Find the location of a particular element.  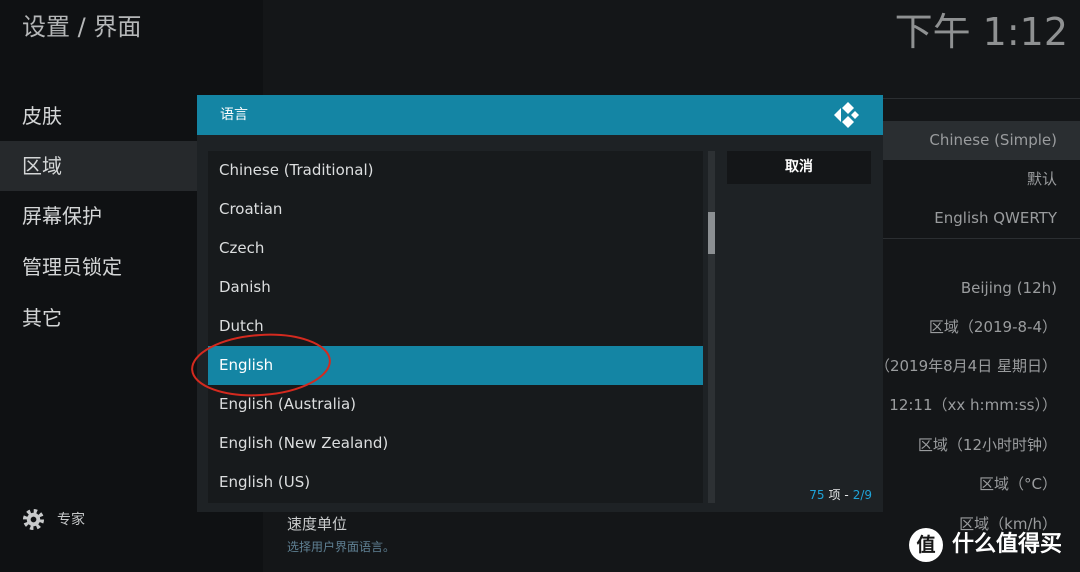

setting-value: Beijing (12h) is located at coordinates (1008, 288).